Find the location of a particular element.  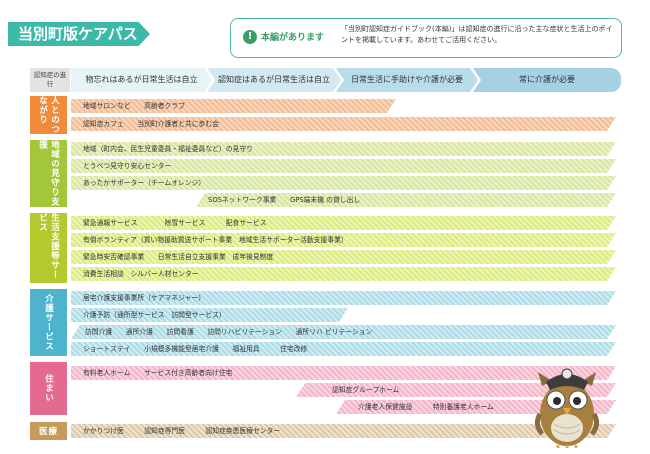

bar-home-visit: 訪問介護 通所介護 訪問看護 訪問リハビリテーション 通所リハ ビリテーション is located at coordinates (343, 332).